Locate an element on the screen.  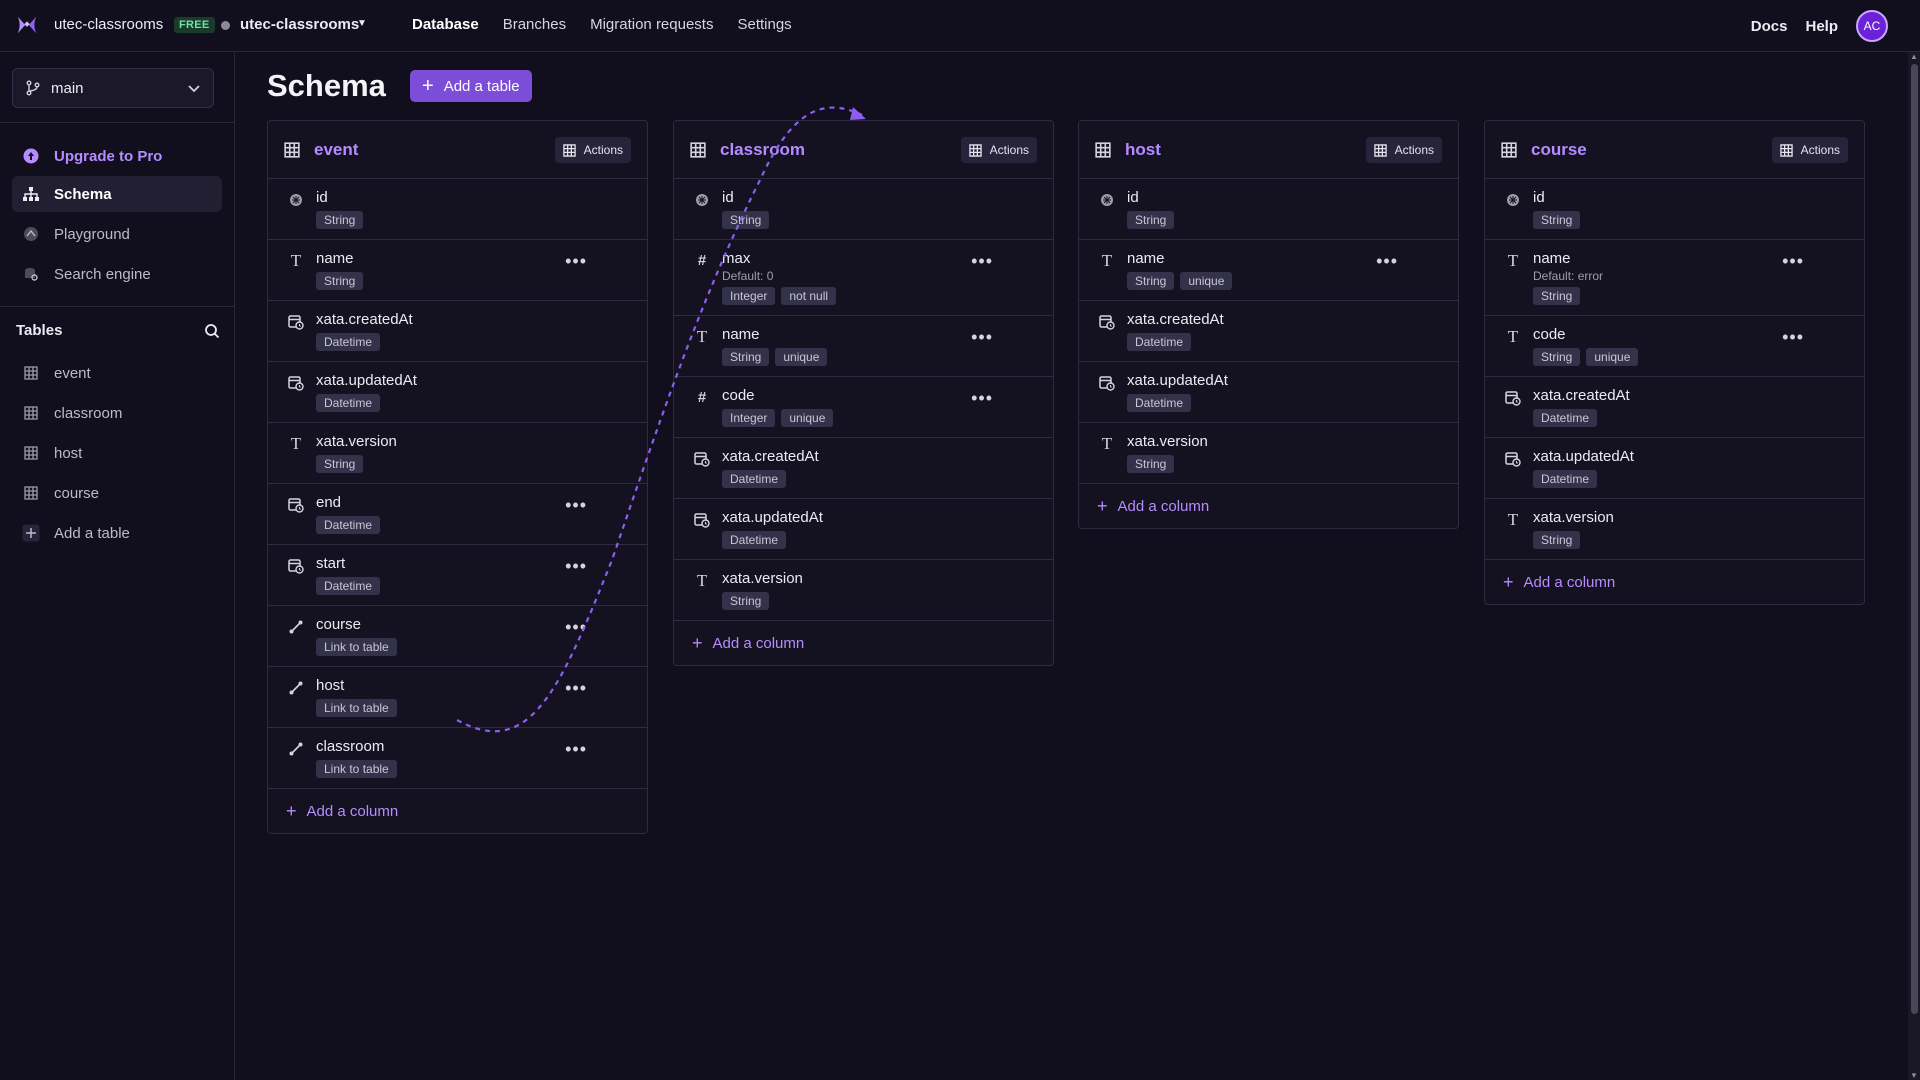
chevron-down-icon is located at coordinates (194, 89).